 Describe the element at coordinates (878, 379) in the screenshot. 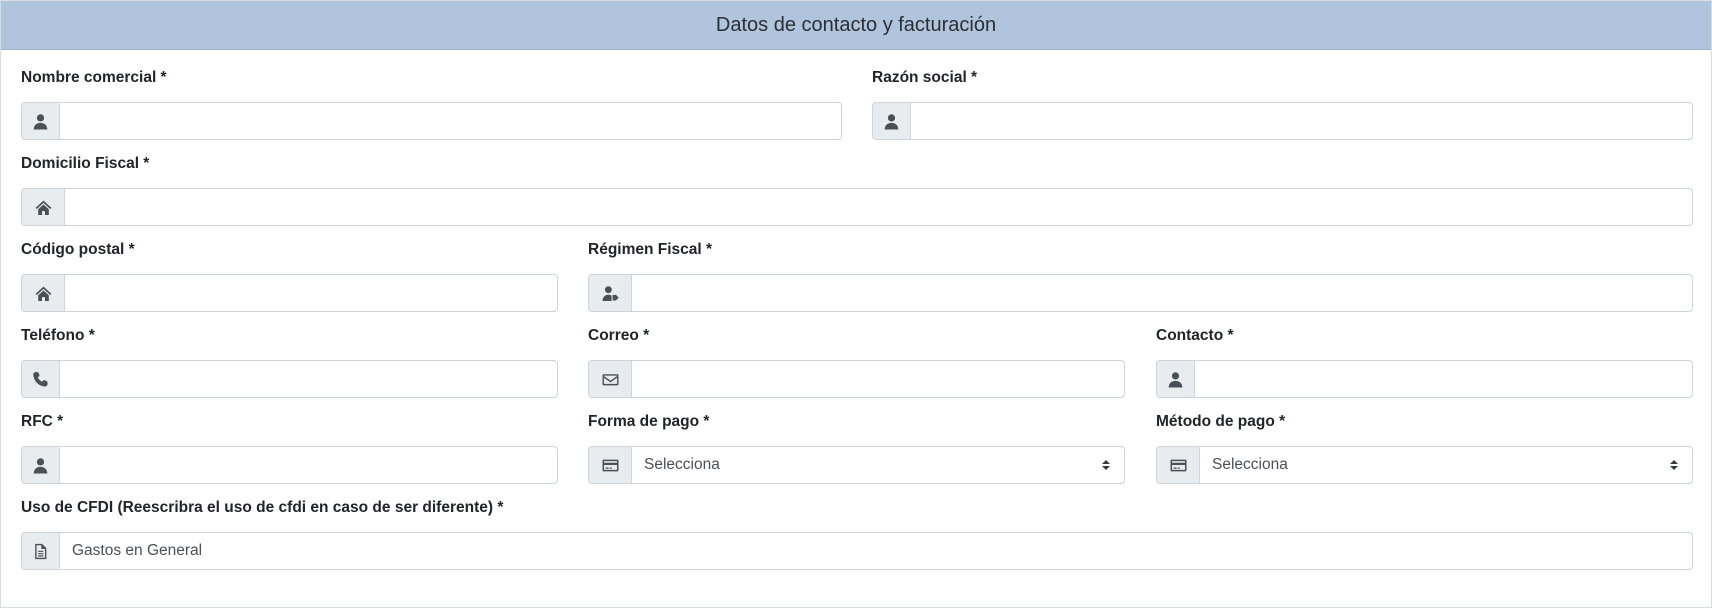

I see `correo-input` at that location.